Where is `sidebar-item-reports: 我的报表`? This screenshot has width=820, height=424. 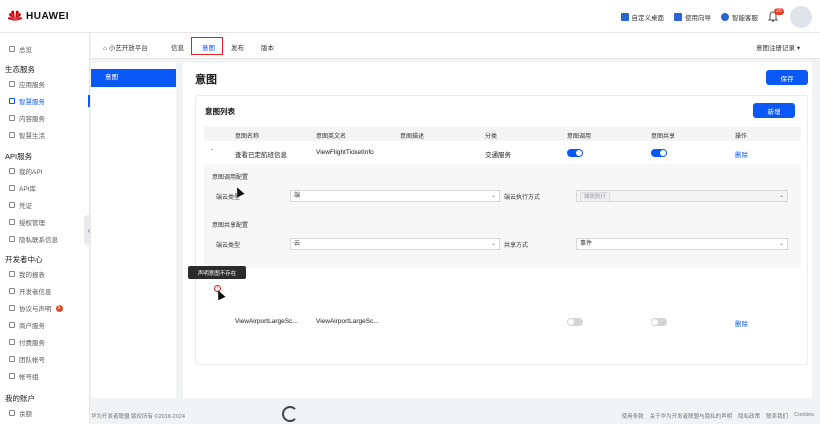 sidebar-item-reports: 我的报表 is located at coordinates (45, 274).